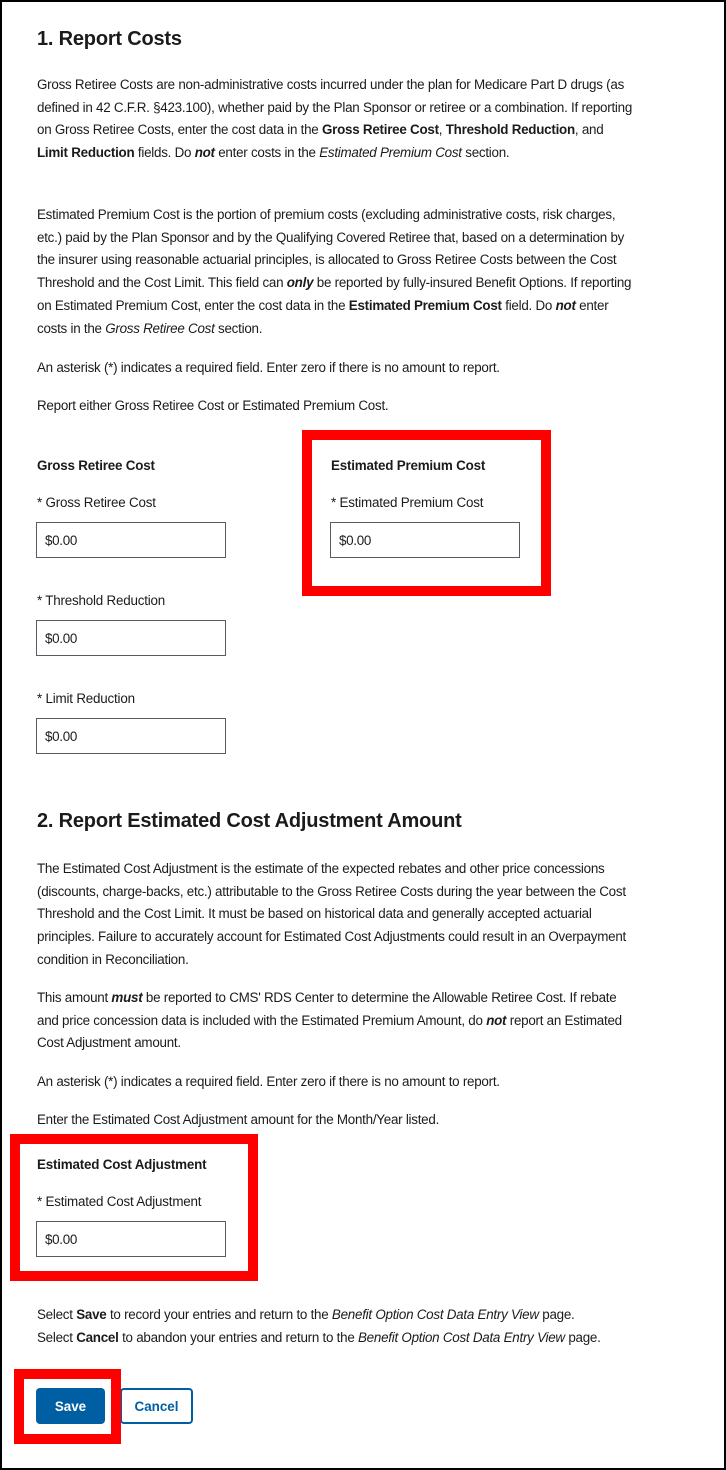 The width and height of the screenshot is (726, 1470). What do you see at coordinates (131, 638) in the screenshot?
I see `threshold-reduction-input` at bounding box center [131, 638].